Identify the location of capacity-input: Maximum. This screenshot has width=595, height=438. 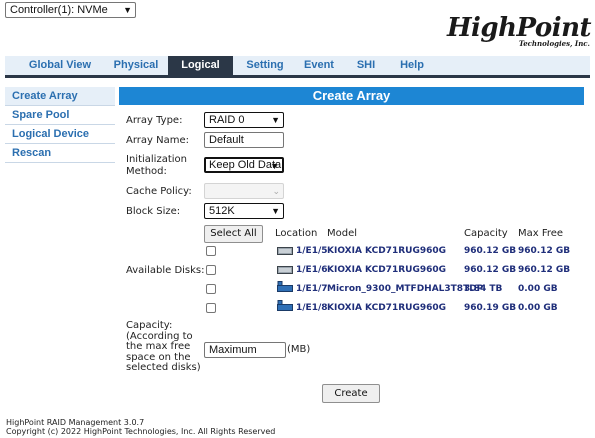
(245, 350).